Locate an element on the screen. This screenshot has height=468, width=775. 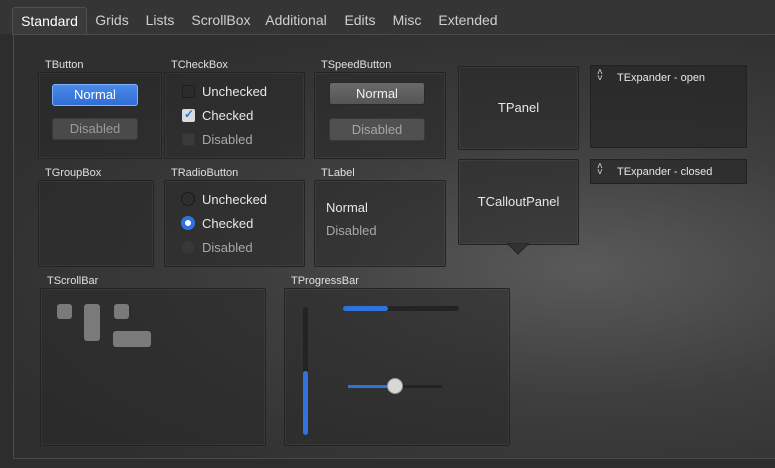
tlabel-title: TLabel is located at coordinates (338, 173).